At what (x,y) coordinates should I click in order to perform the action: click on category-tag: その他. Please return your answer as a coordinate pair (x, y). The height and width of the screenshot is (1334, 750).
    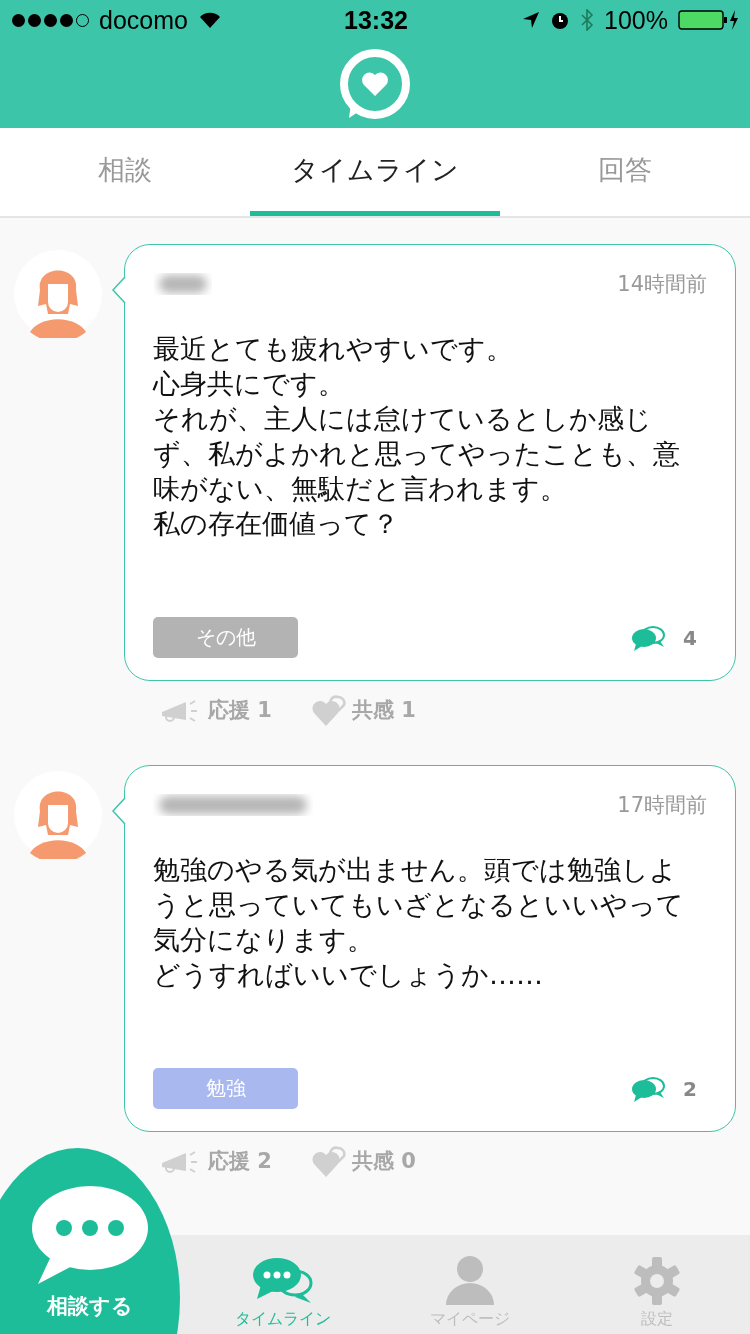
    Looking at the image, I should click on (225, 637).